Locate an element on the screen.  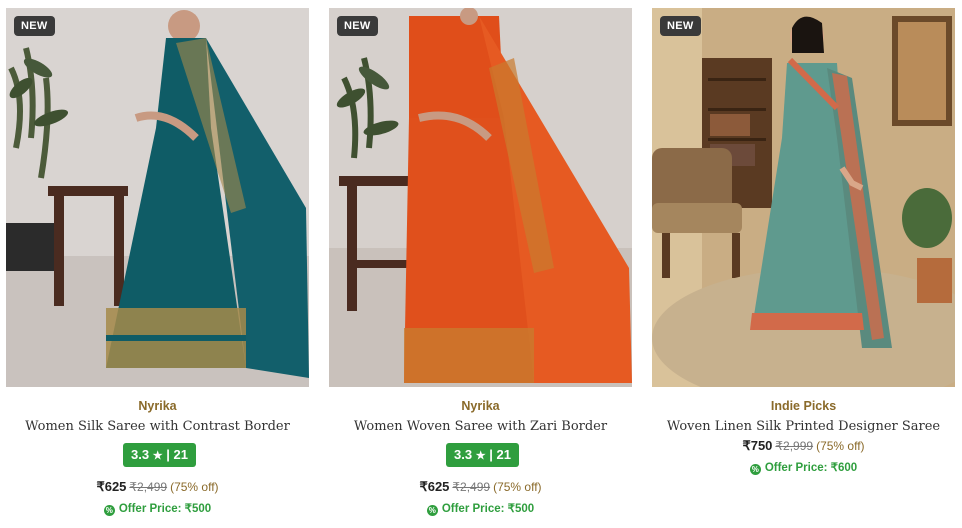
mrp-price: ₹2,999 is located at coordinates (794, 446).